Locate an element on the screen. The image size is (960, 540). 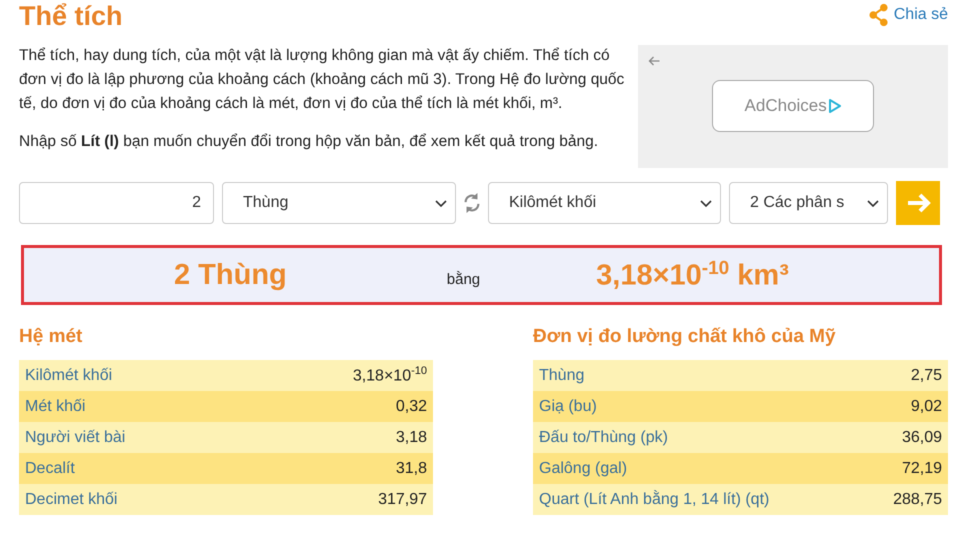
unit-link: Quart (Lít Anh bằng 1, 14 lít) (qt) is located at coordinates (654, 499).